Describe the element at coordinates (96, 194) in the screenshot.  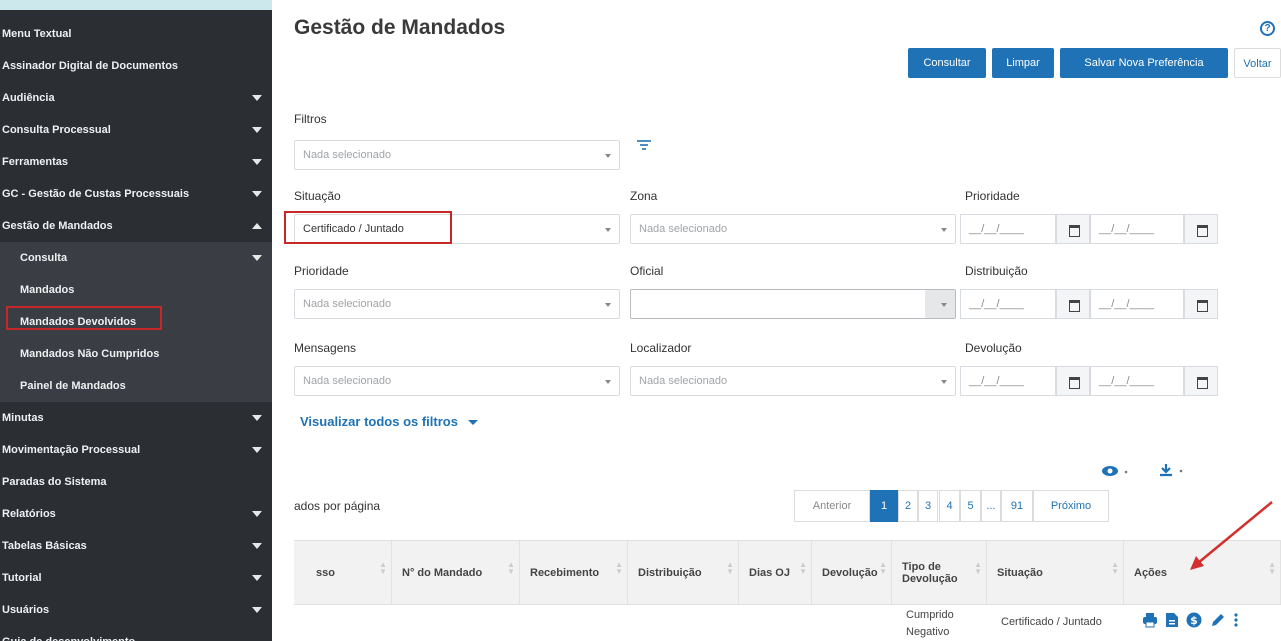
I see `sidebar-item-label: GC - Gestão de Custas Processuais` at that location.